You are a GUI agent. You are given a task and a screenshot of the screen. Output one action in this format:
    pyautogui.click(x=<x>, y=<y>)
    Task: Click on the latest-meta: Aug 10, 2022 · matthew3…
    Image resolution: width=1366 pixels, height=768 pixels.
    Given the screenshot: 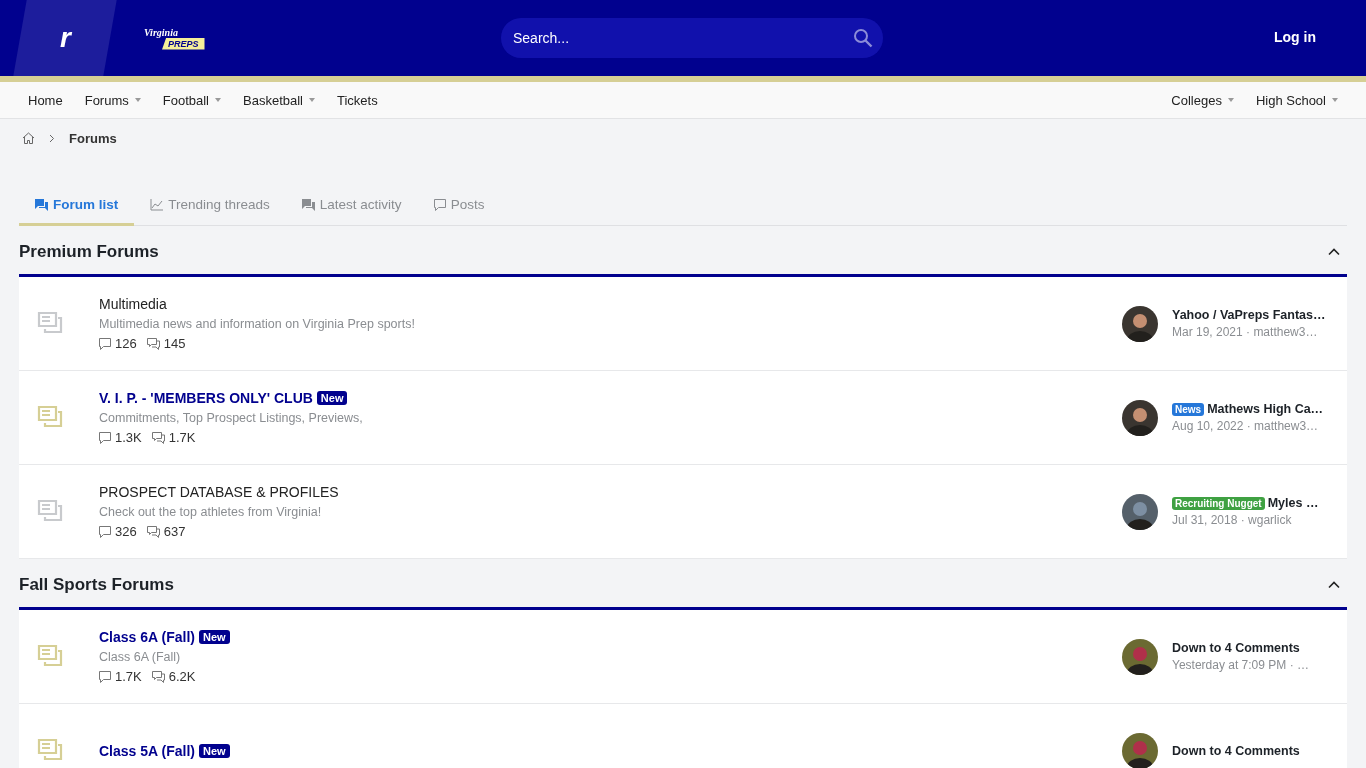 What is the action you would take?
    pyautogui.click(x=1246, y=426)
    